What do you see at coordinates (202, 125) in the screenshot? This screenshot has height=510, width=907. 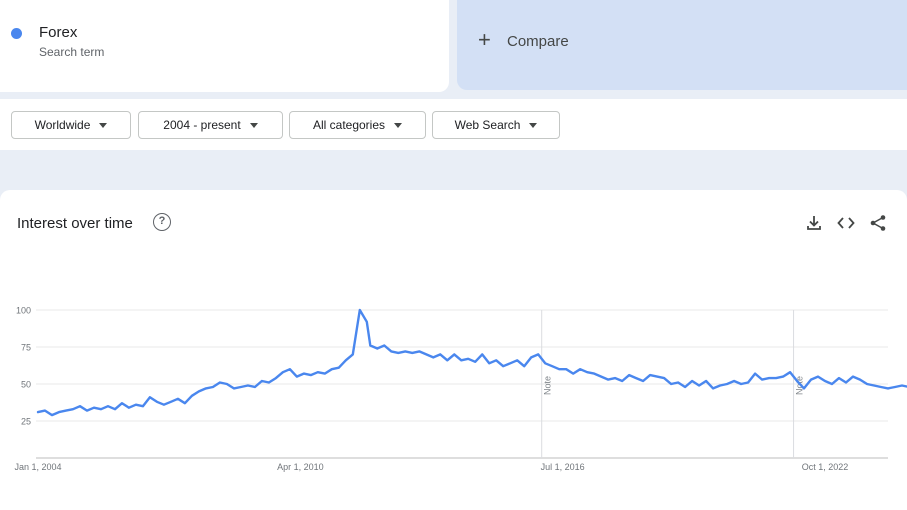 I see `time-range-filter-label: 2004 - present` at bounding box center [202, 125].